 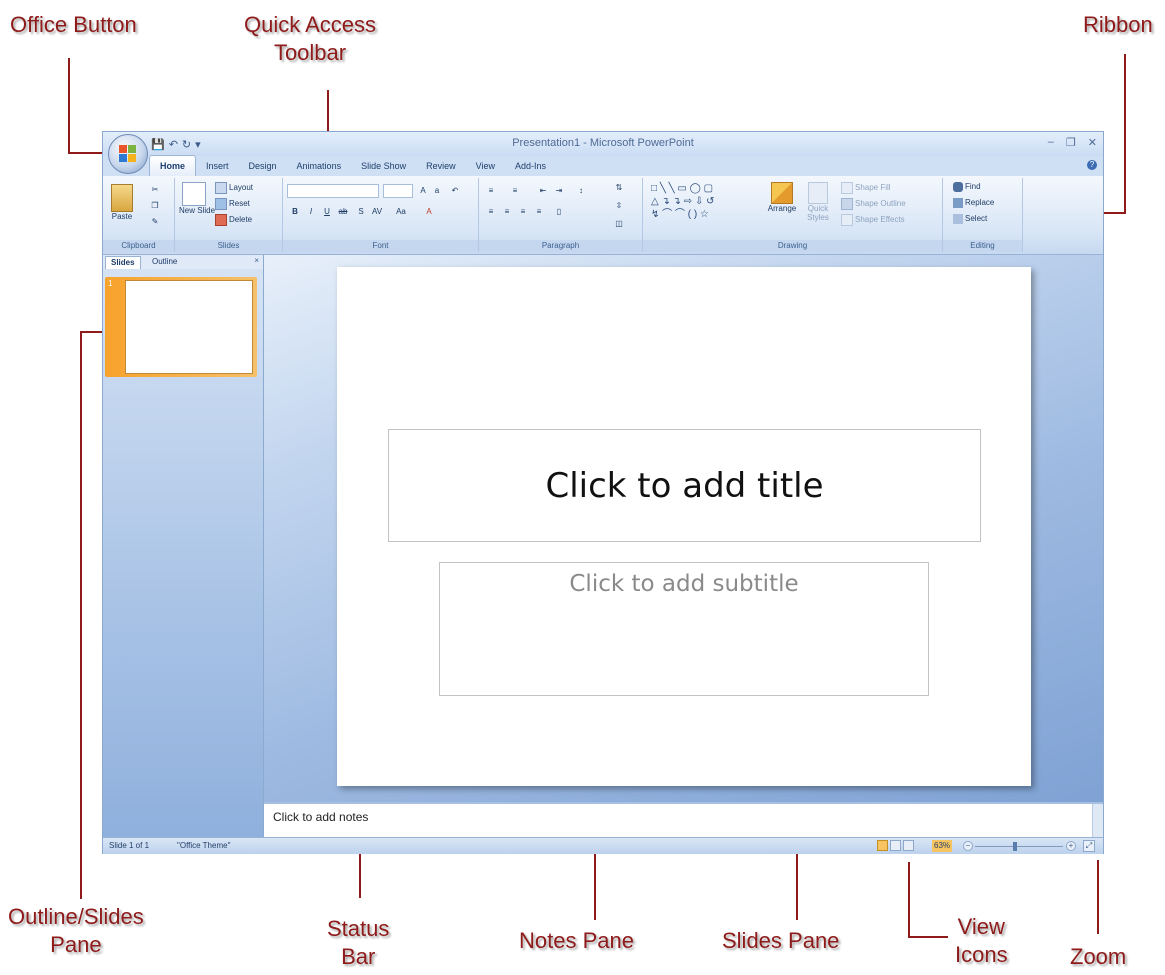 What do you see at coordinates (122, 198) in the screenshot?
I see `paste-icon` at bounding box center [122, 198].